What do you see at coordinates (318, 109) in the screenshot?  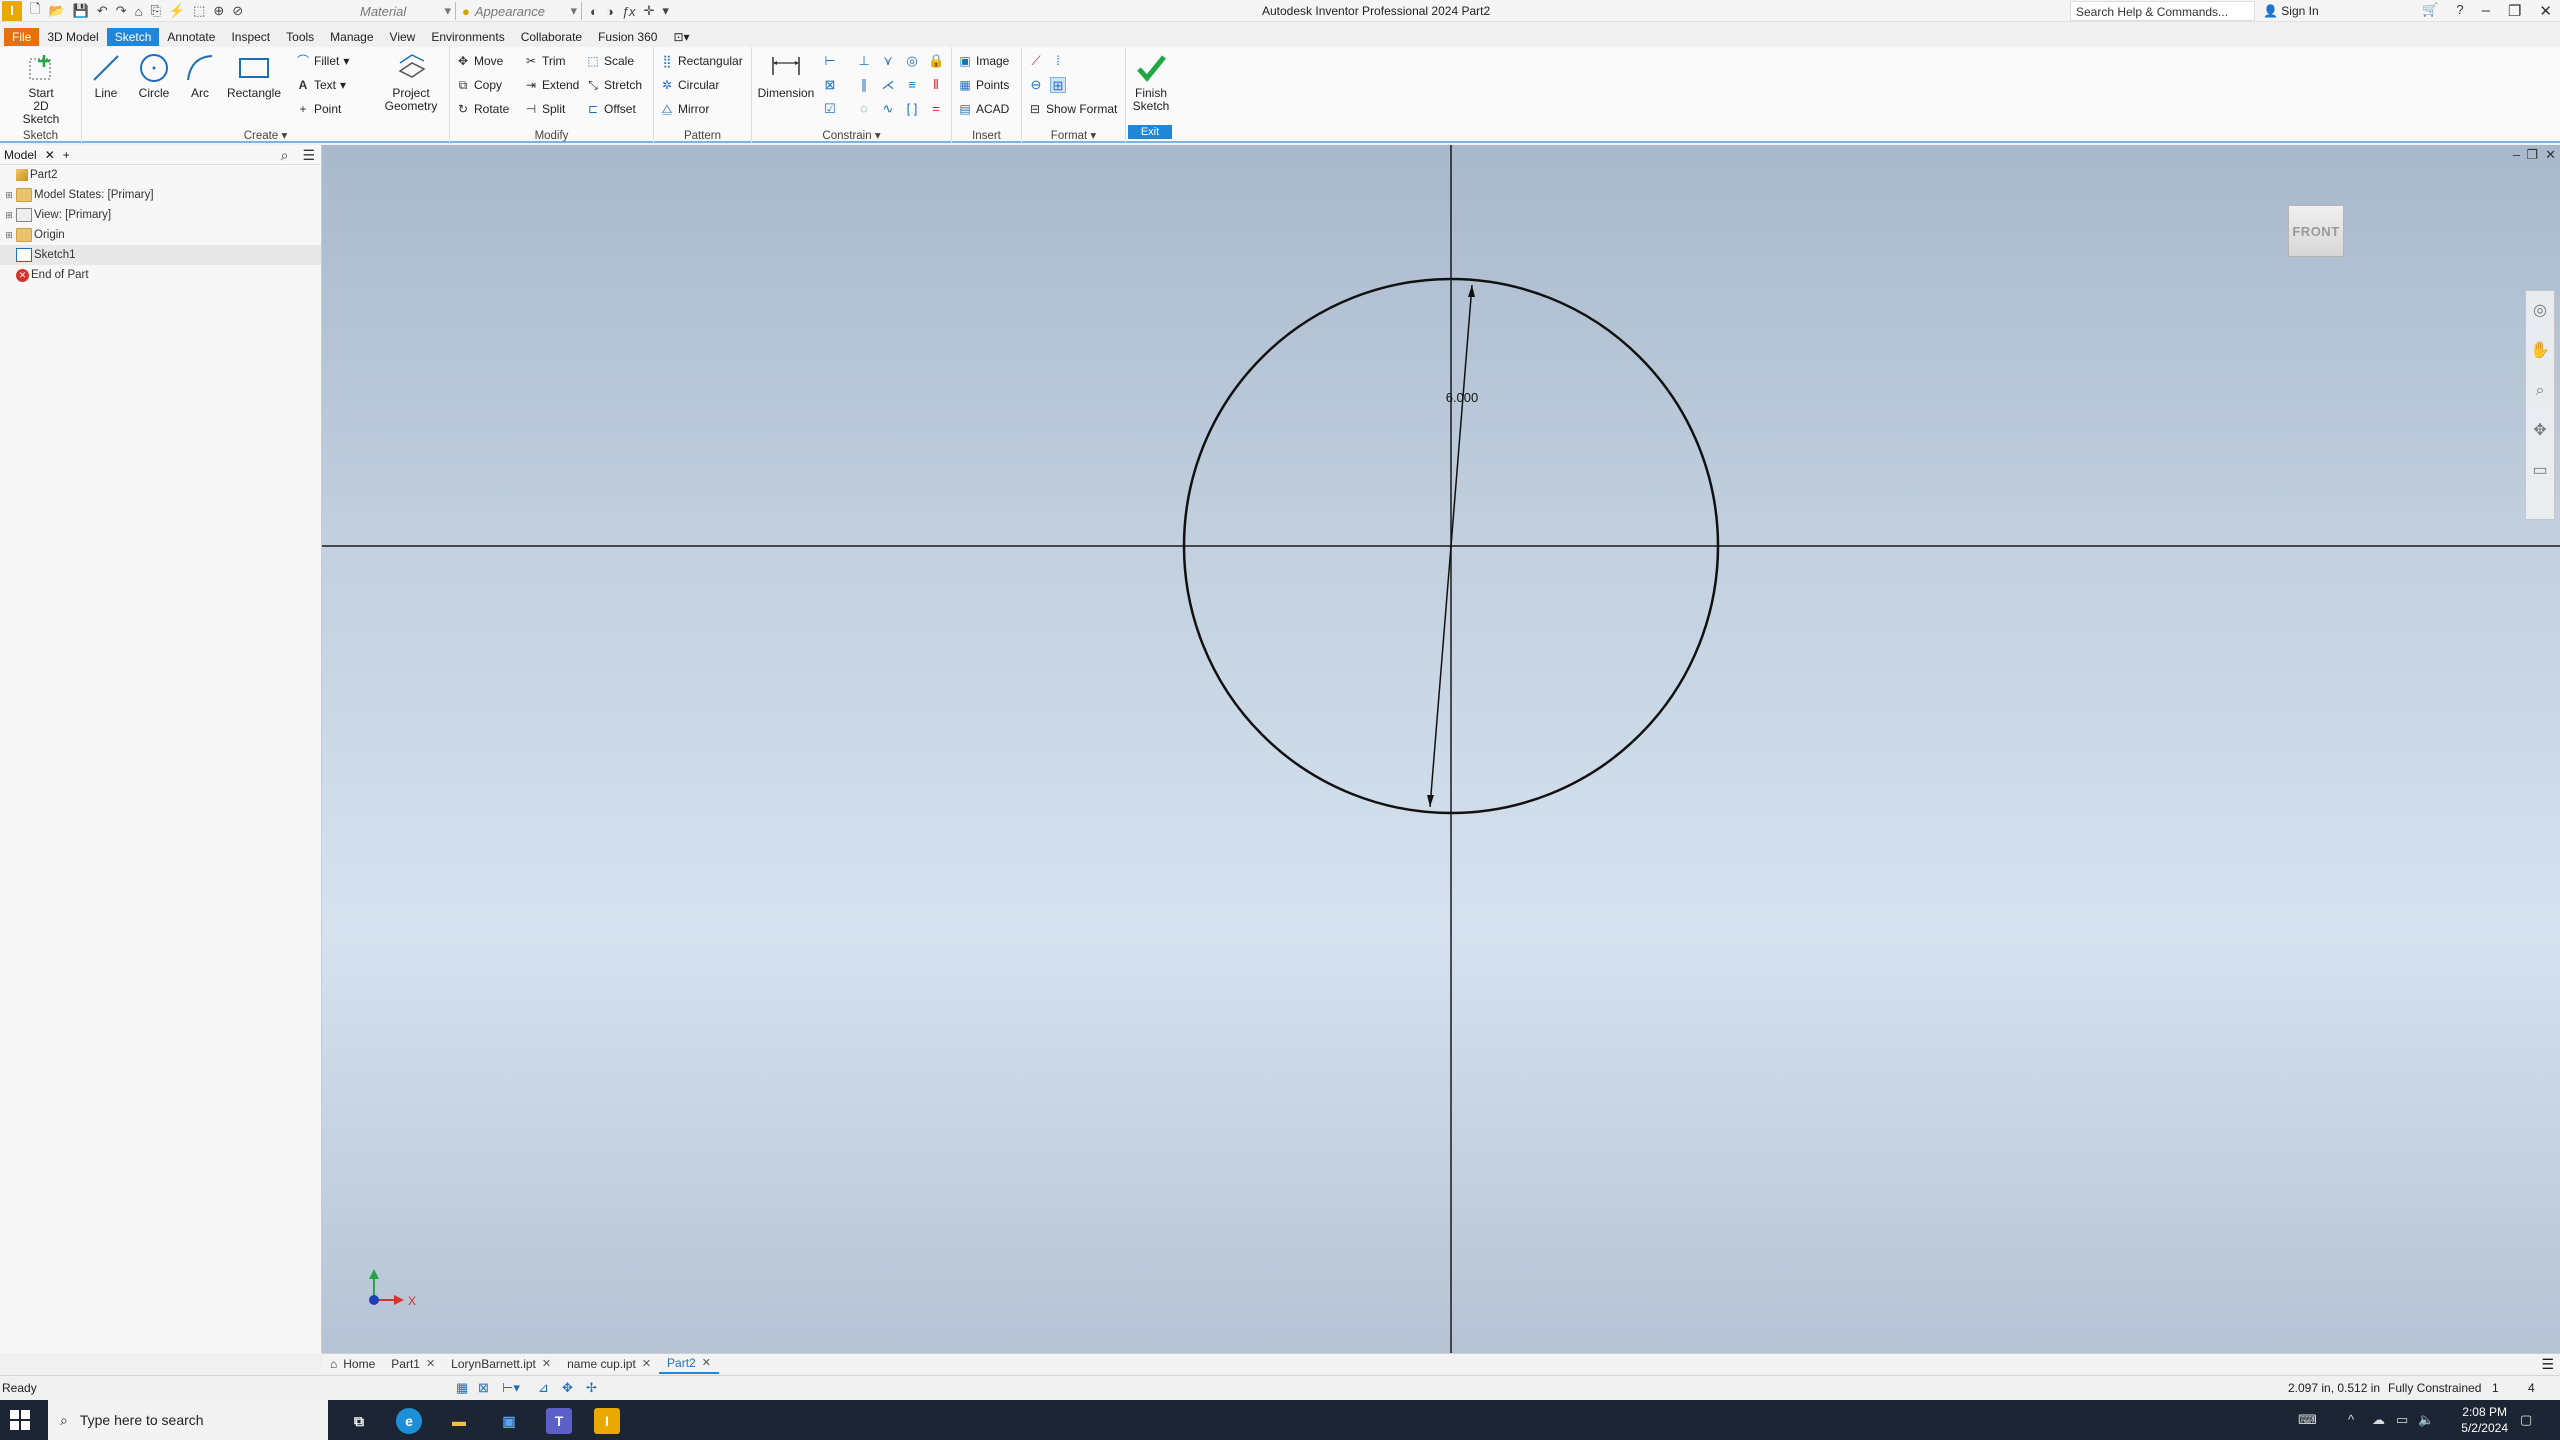 I see `point-button: + Point` at bounding box center [318, 109].